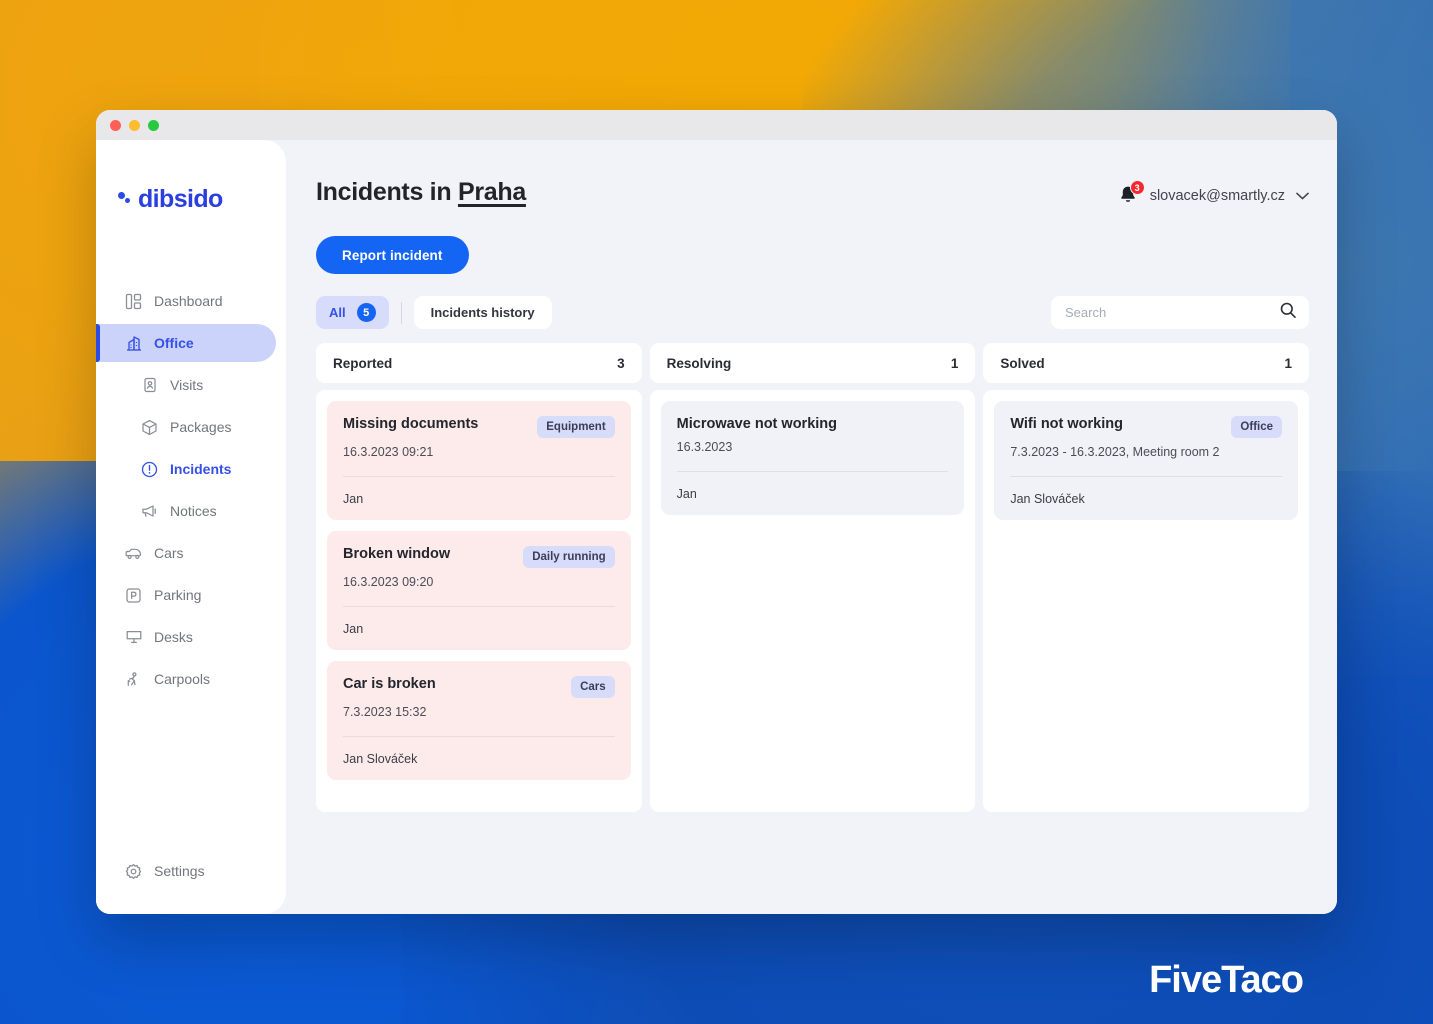  I want to click on fivetaco-watermark: FiveTaco, so click(1226, 980).